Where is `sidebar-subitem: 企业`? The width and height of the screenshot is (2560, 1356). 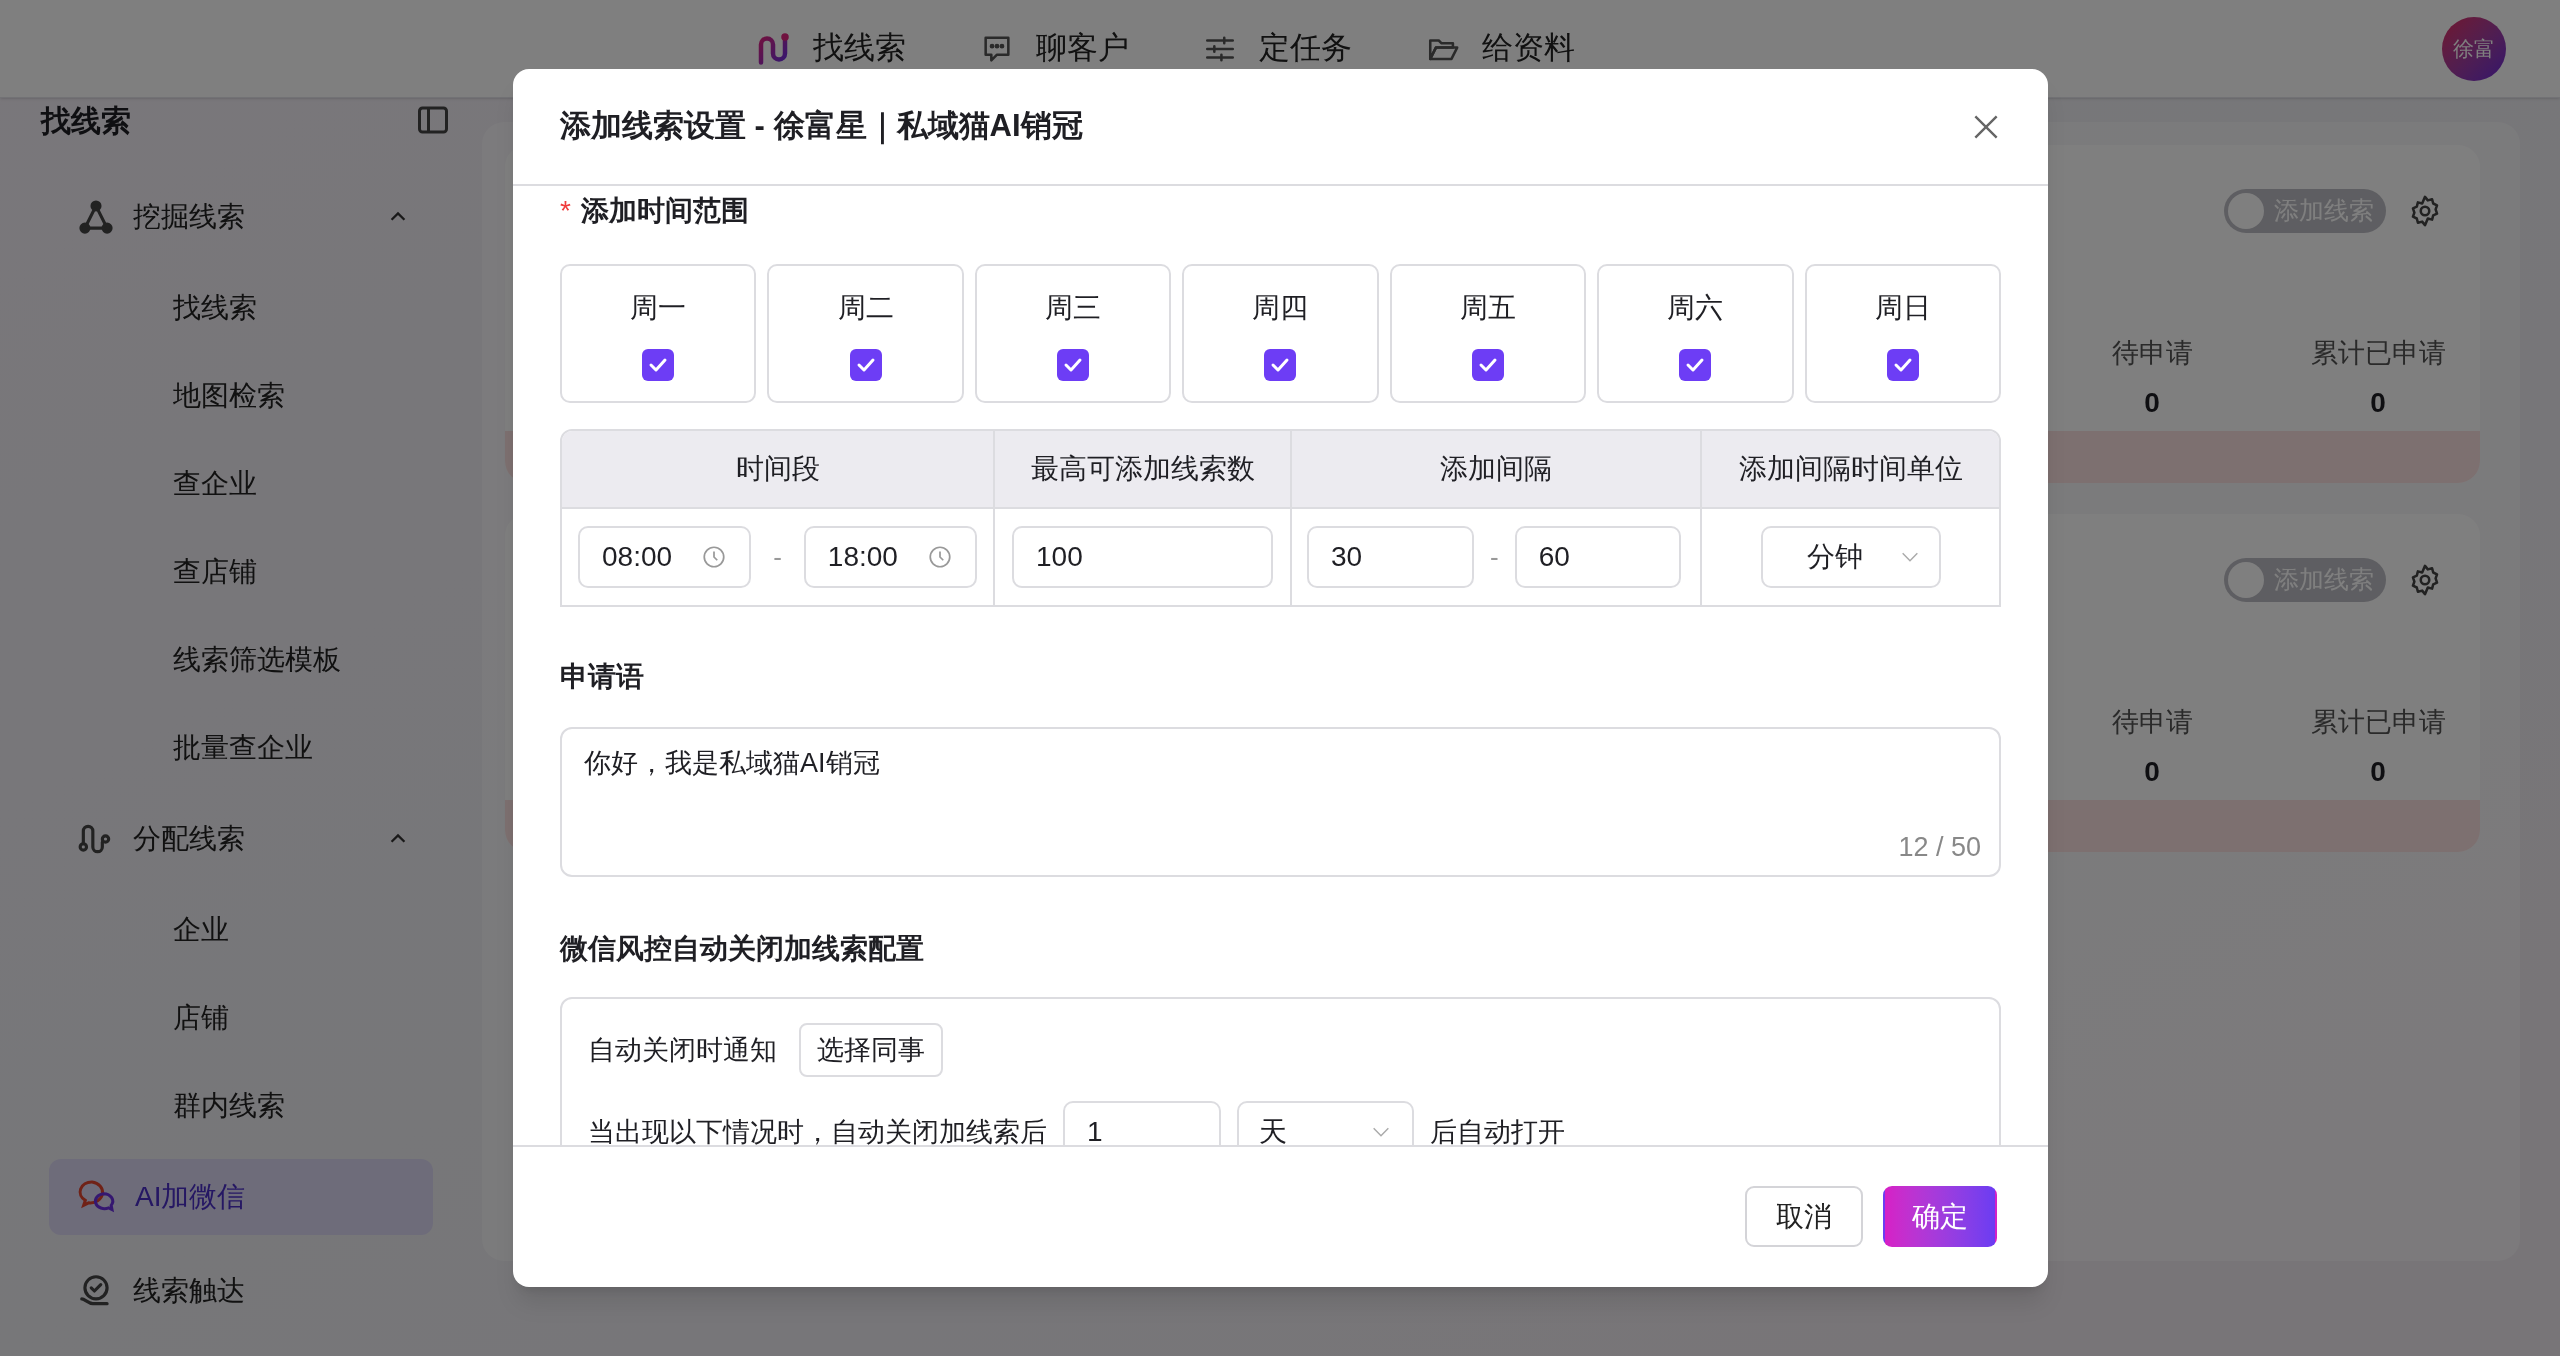 sidebar-subitem: 企业 is located at coordinates (241, 930).